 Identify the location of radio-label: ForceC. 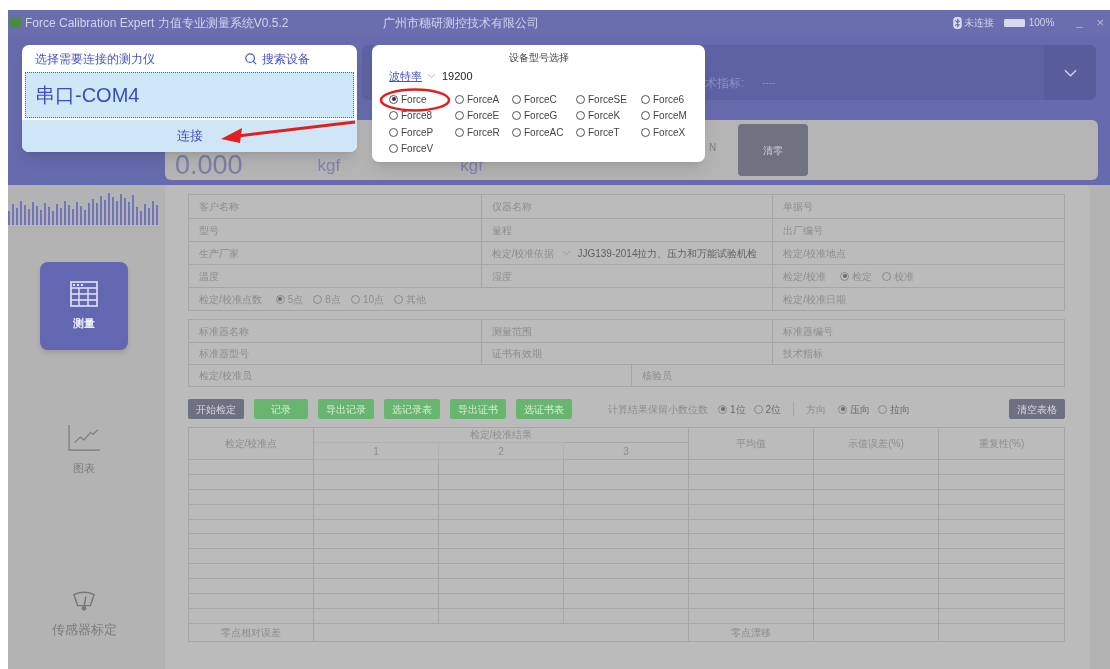
(540, 99).